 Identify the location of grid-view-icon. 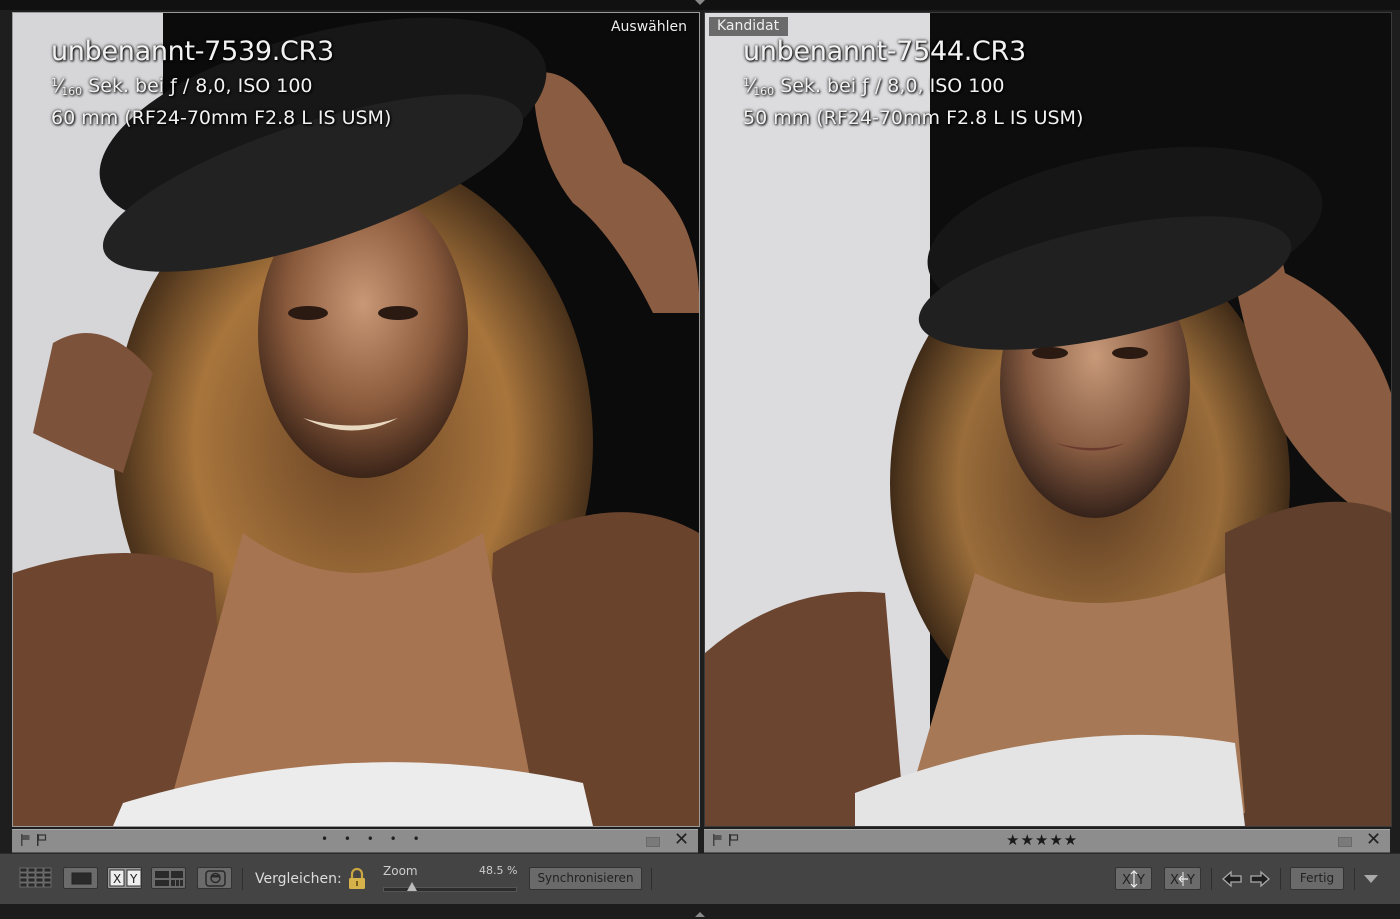
(36, 878).